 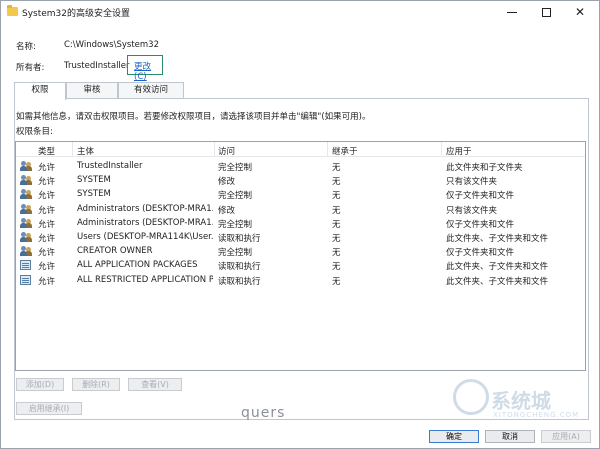 I want to click on logo-subtext: XITONGCHENG.COM, so click(x=536, y=415).